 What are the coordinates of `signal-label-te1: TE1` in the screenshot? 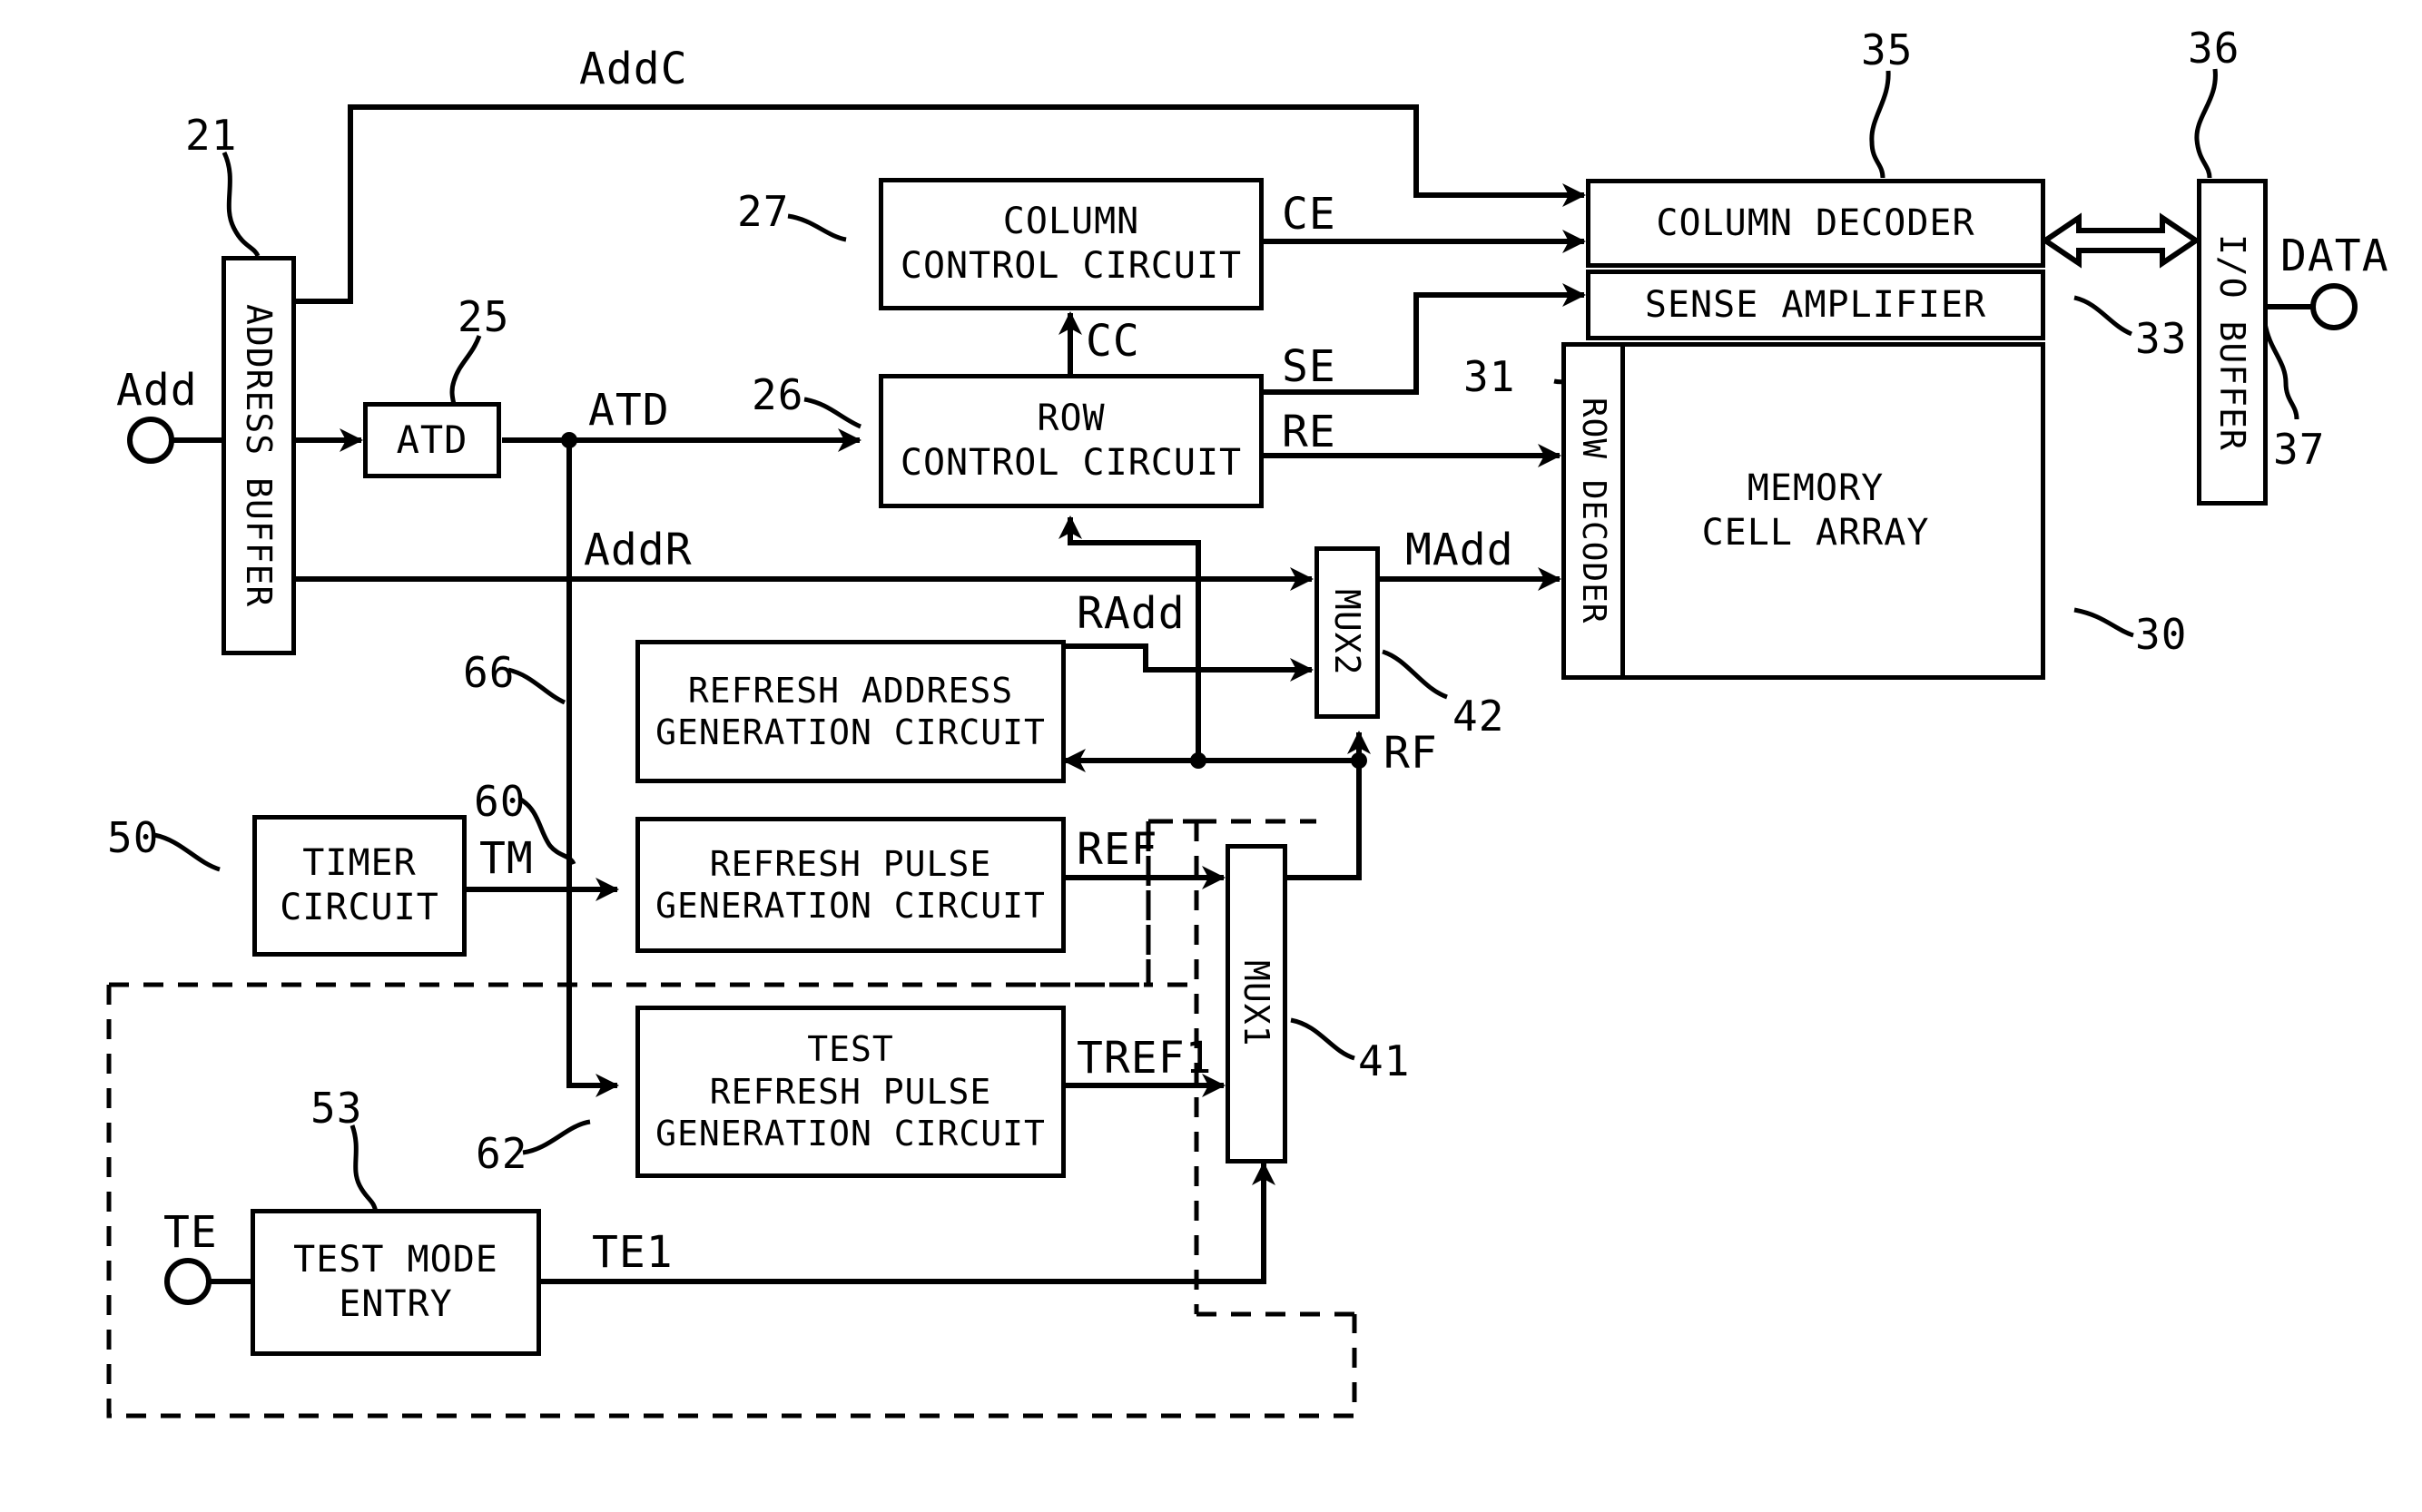 It's located at (633, 1252).